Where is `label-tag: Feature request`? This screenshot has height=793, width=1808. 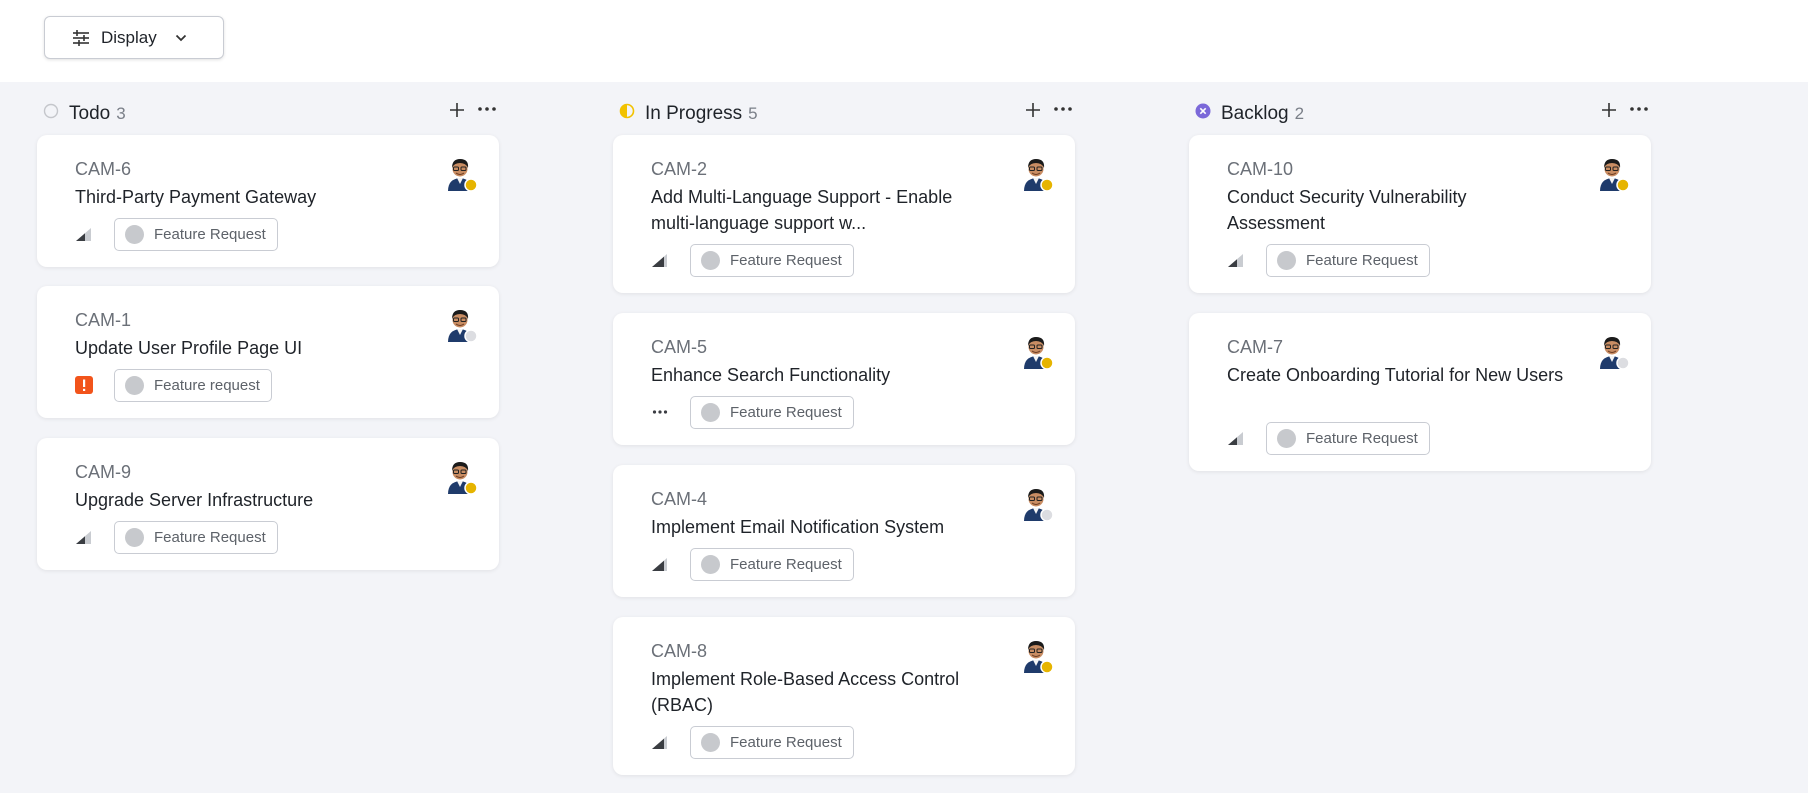 label-tag: Feature request is located at coordinates (193, 385).